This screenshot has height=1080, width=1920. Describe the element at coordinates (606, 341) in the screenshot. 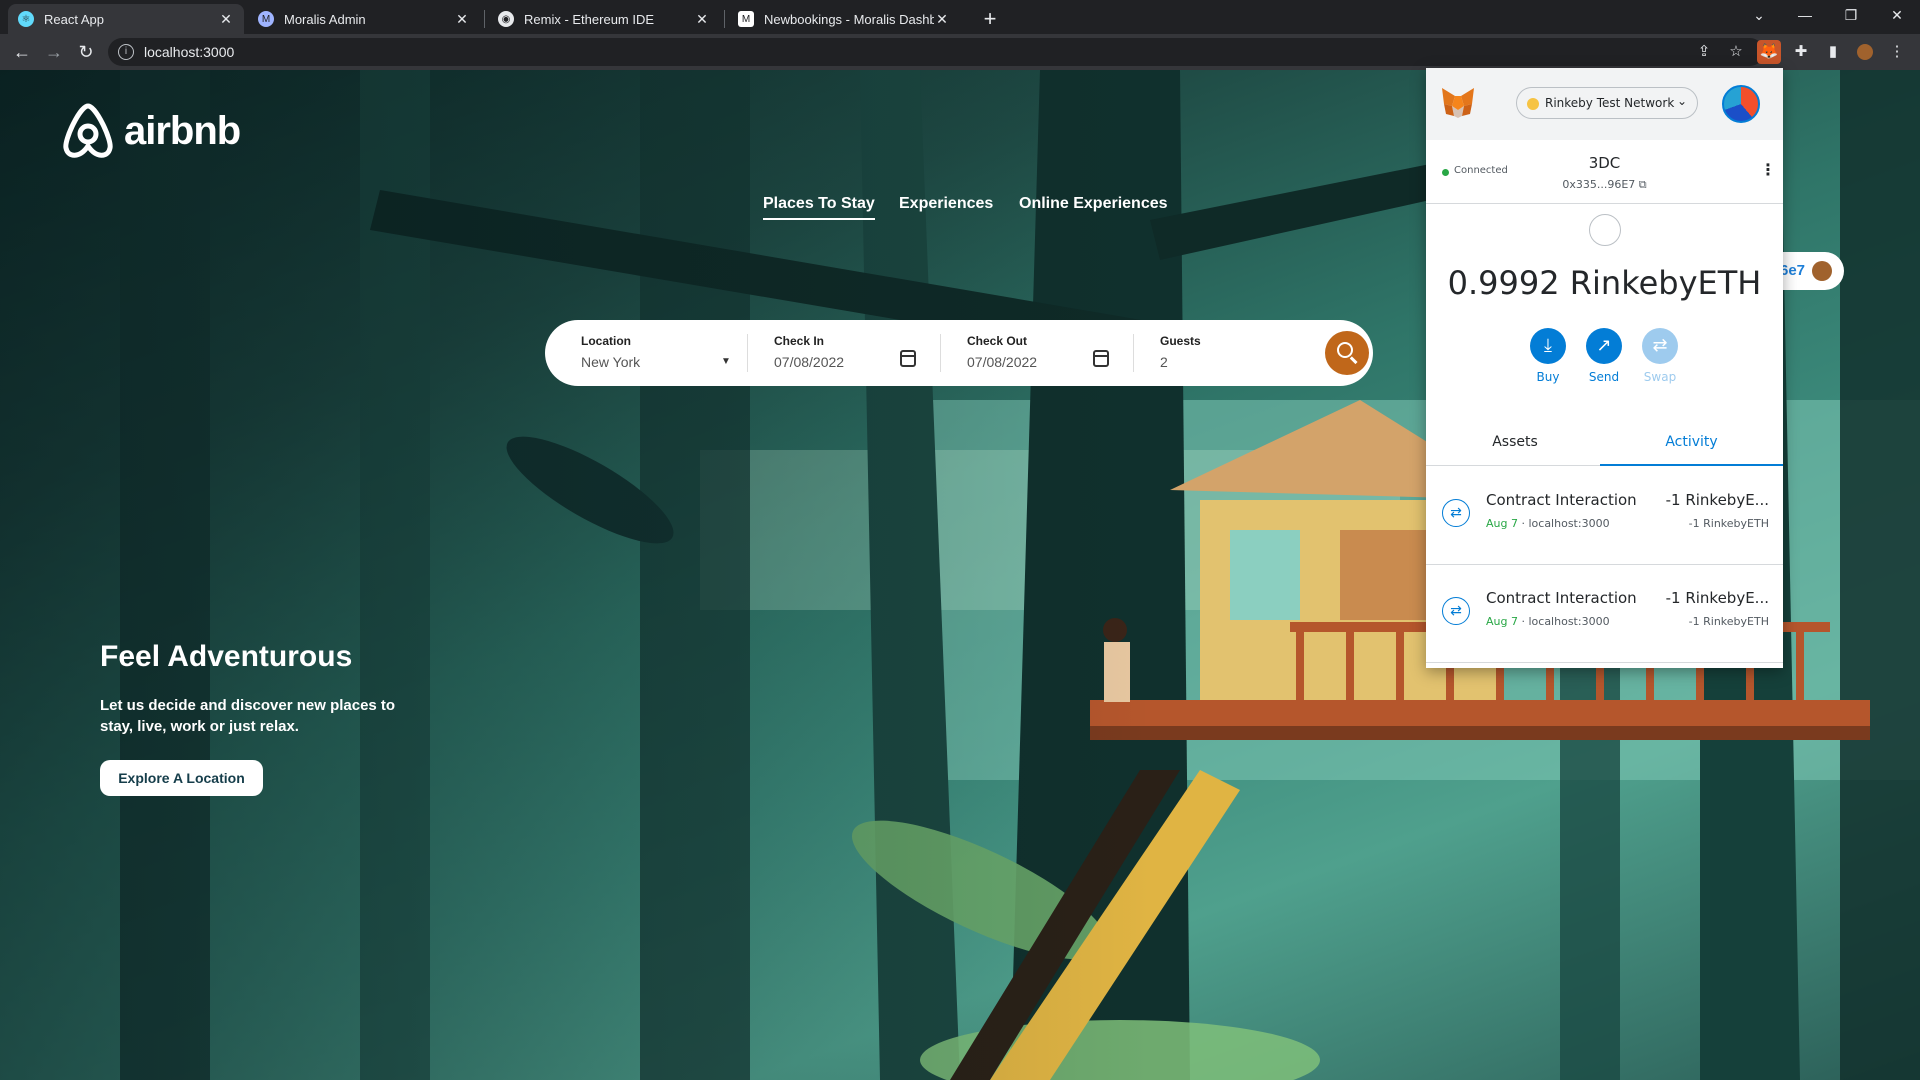

I see `location-label: Location` at that location.